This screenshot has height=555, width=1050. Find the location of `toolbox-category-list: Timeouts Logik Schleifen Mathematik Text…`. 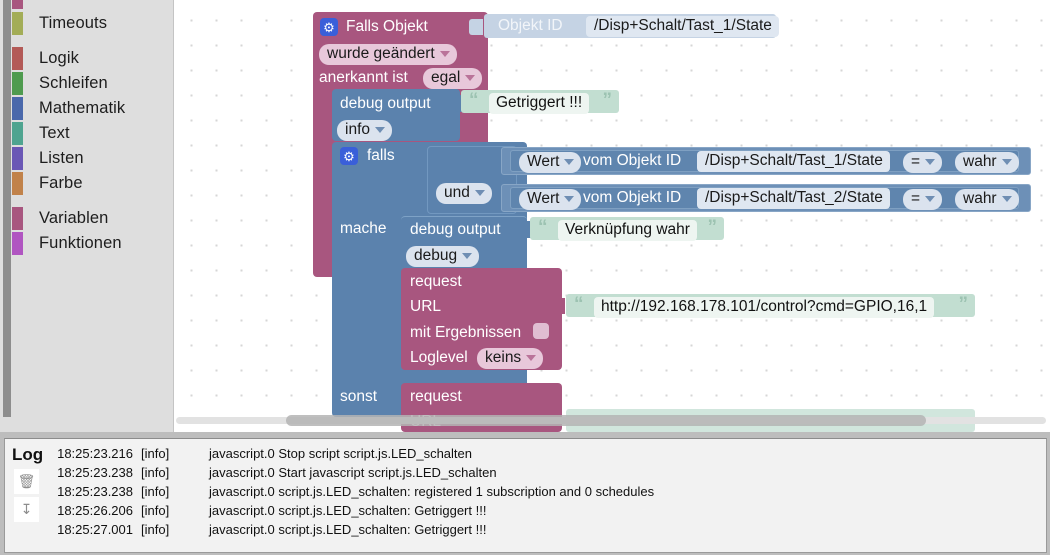

toolbox-category-list: Timeouts Logik Schleifen Mathematik Text… is located at coordinates (93, 128).